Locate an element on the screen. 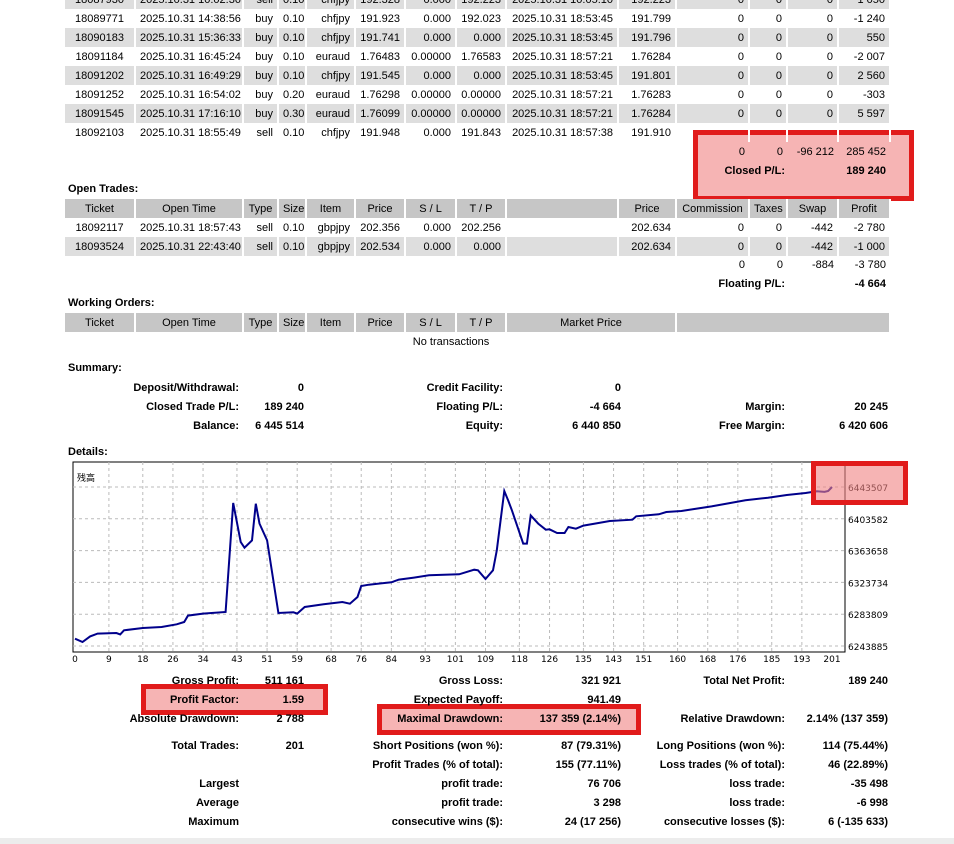  x-tick-label: 201 is located at coordinates (831, 660).